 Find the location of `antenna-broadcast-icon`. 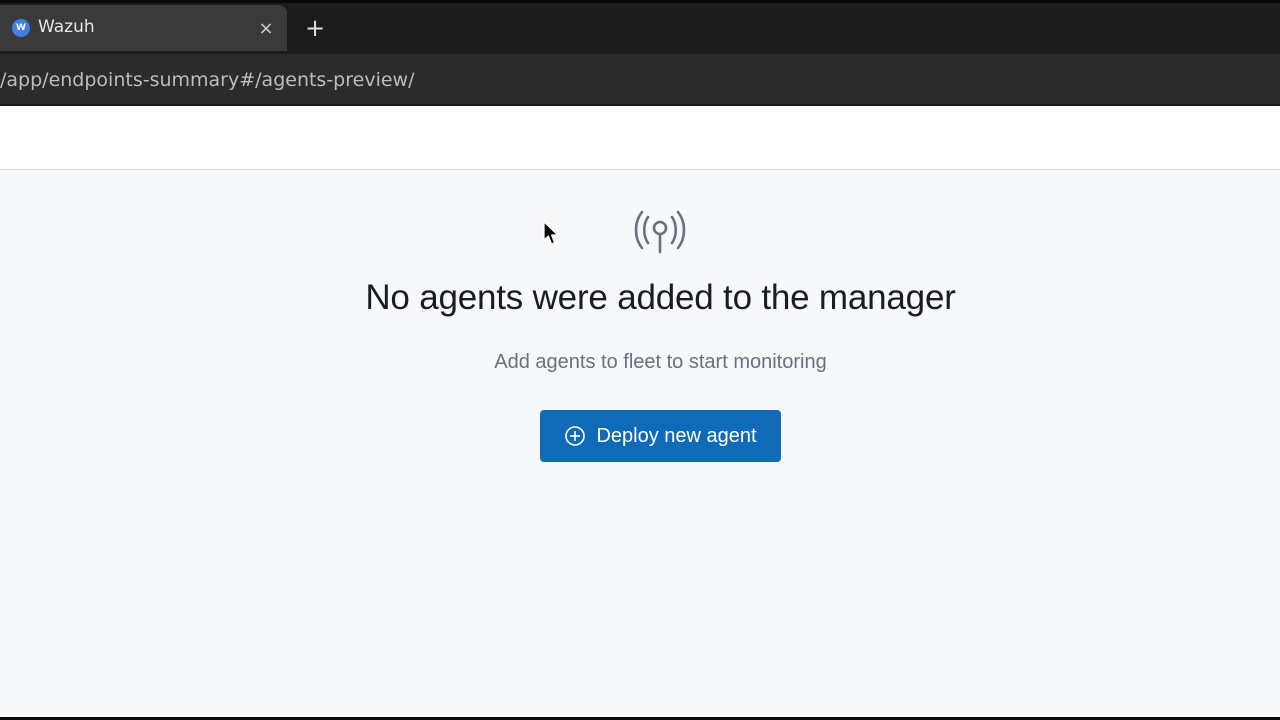

antenna-broadcast-icon is located at coordinates (660, 232).